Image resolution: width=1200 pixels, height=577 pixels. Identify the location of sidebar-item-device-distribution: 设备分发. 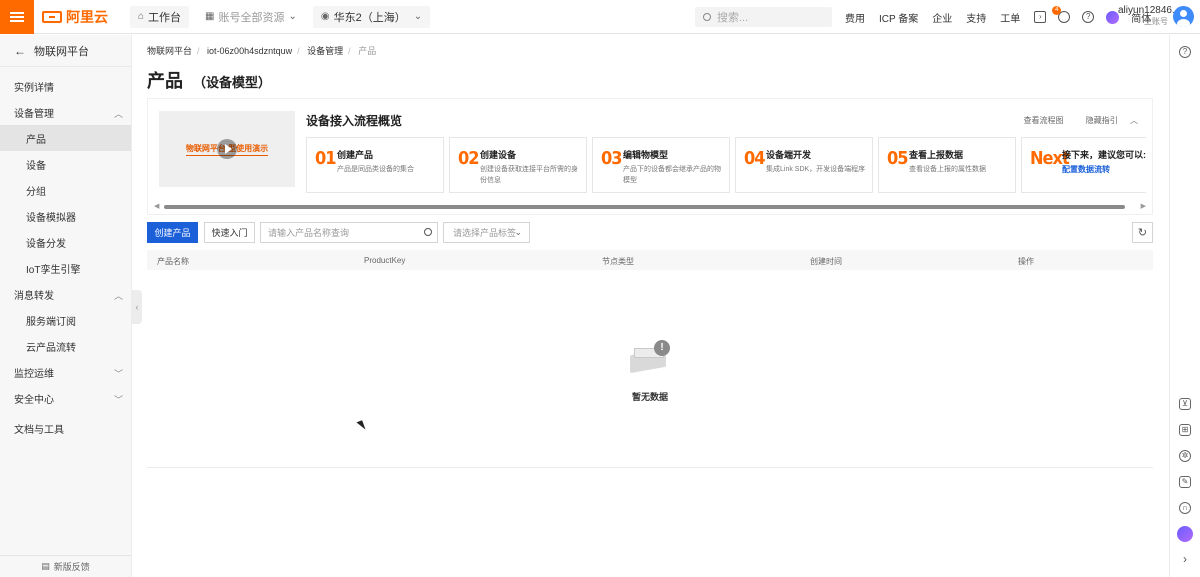
(65, 242).